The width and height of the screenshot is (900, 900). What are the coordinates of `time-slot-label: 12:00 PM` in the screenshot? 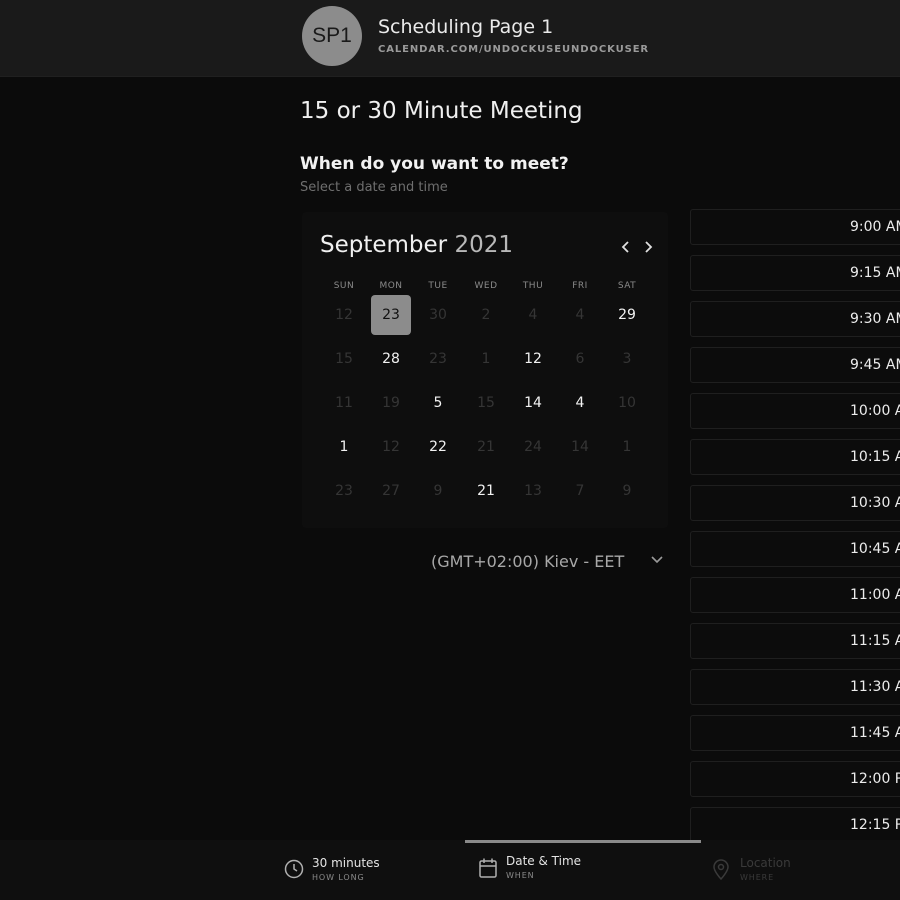 It's located at (875, 779).